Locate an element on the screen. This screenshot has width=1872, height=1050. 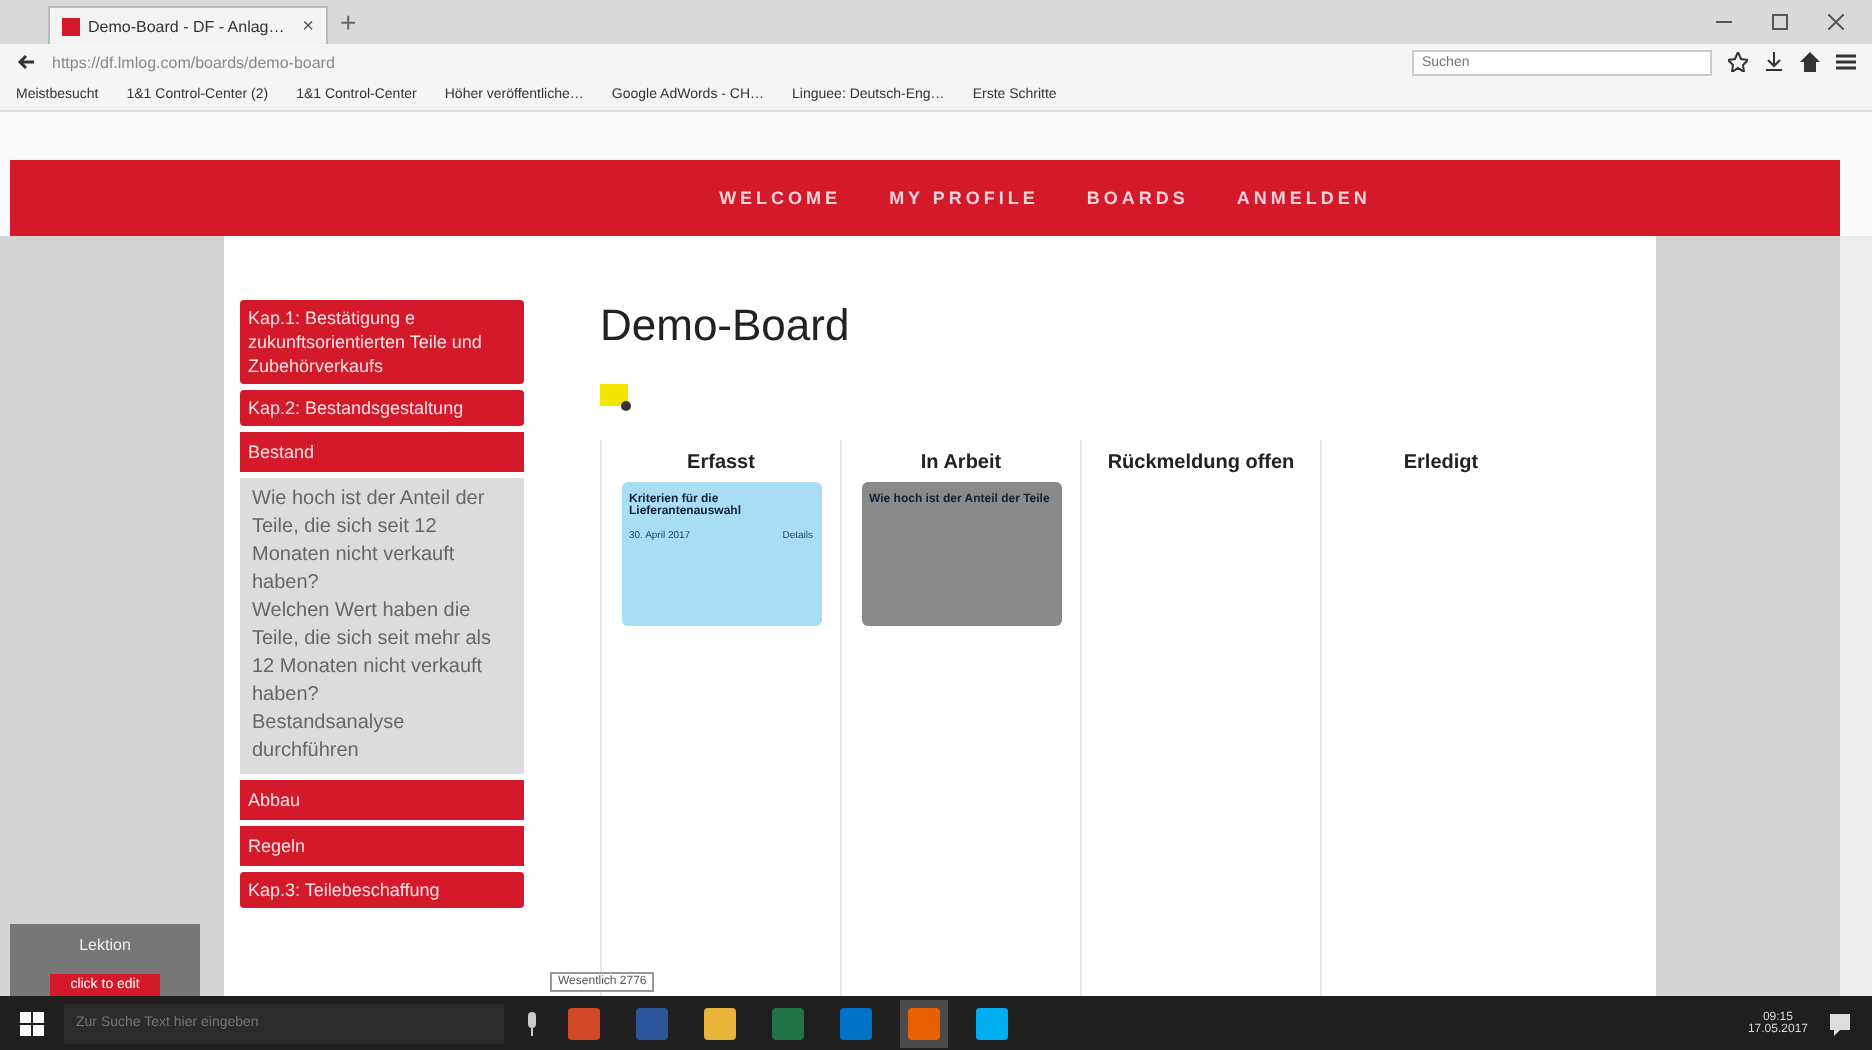
nav-link: ANMELDEN is located at coordinates (1303, 198).